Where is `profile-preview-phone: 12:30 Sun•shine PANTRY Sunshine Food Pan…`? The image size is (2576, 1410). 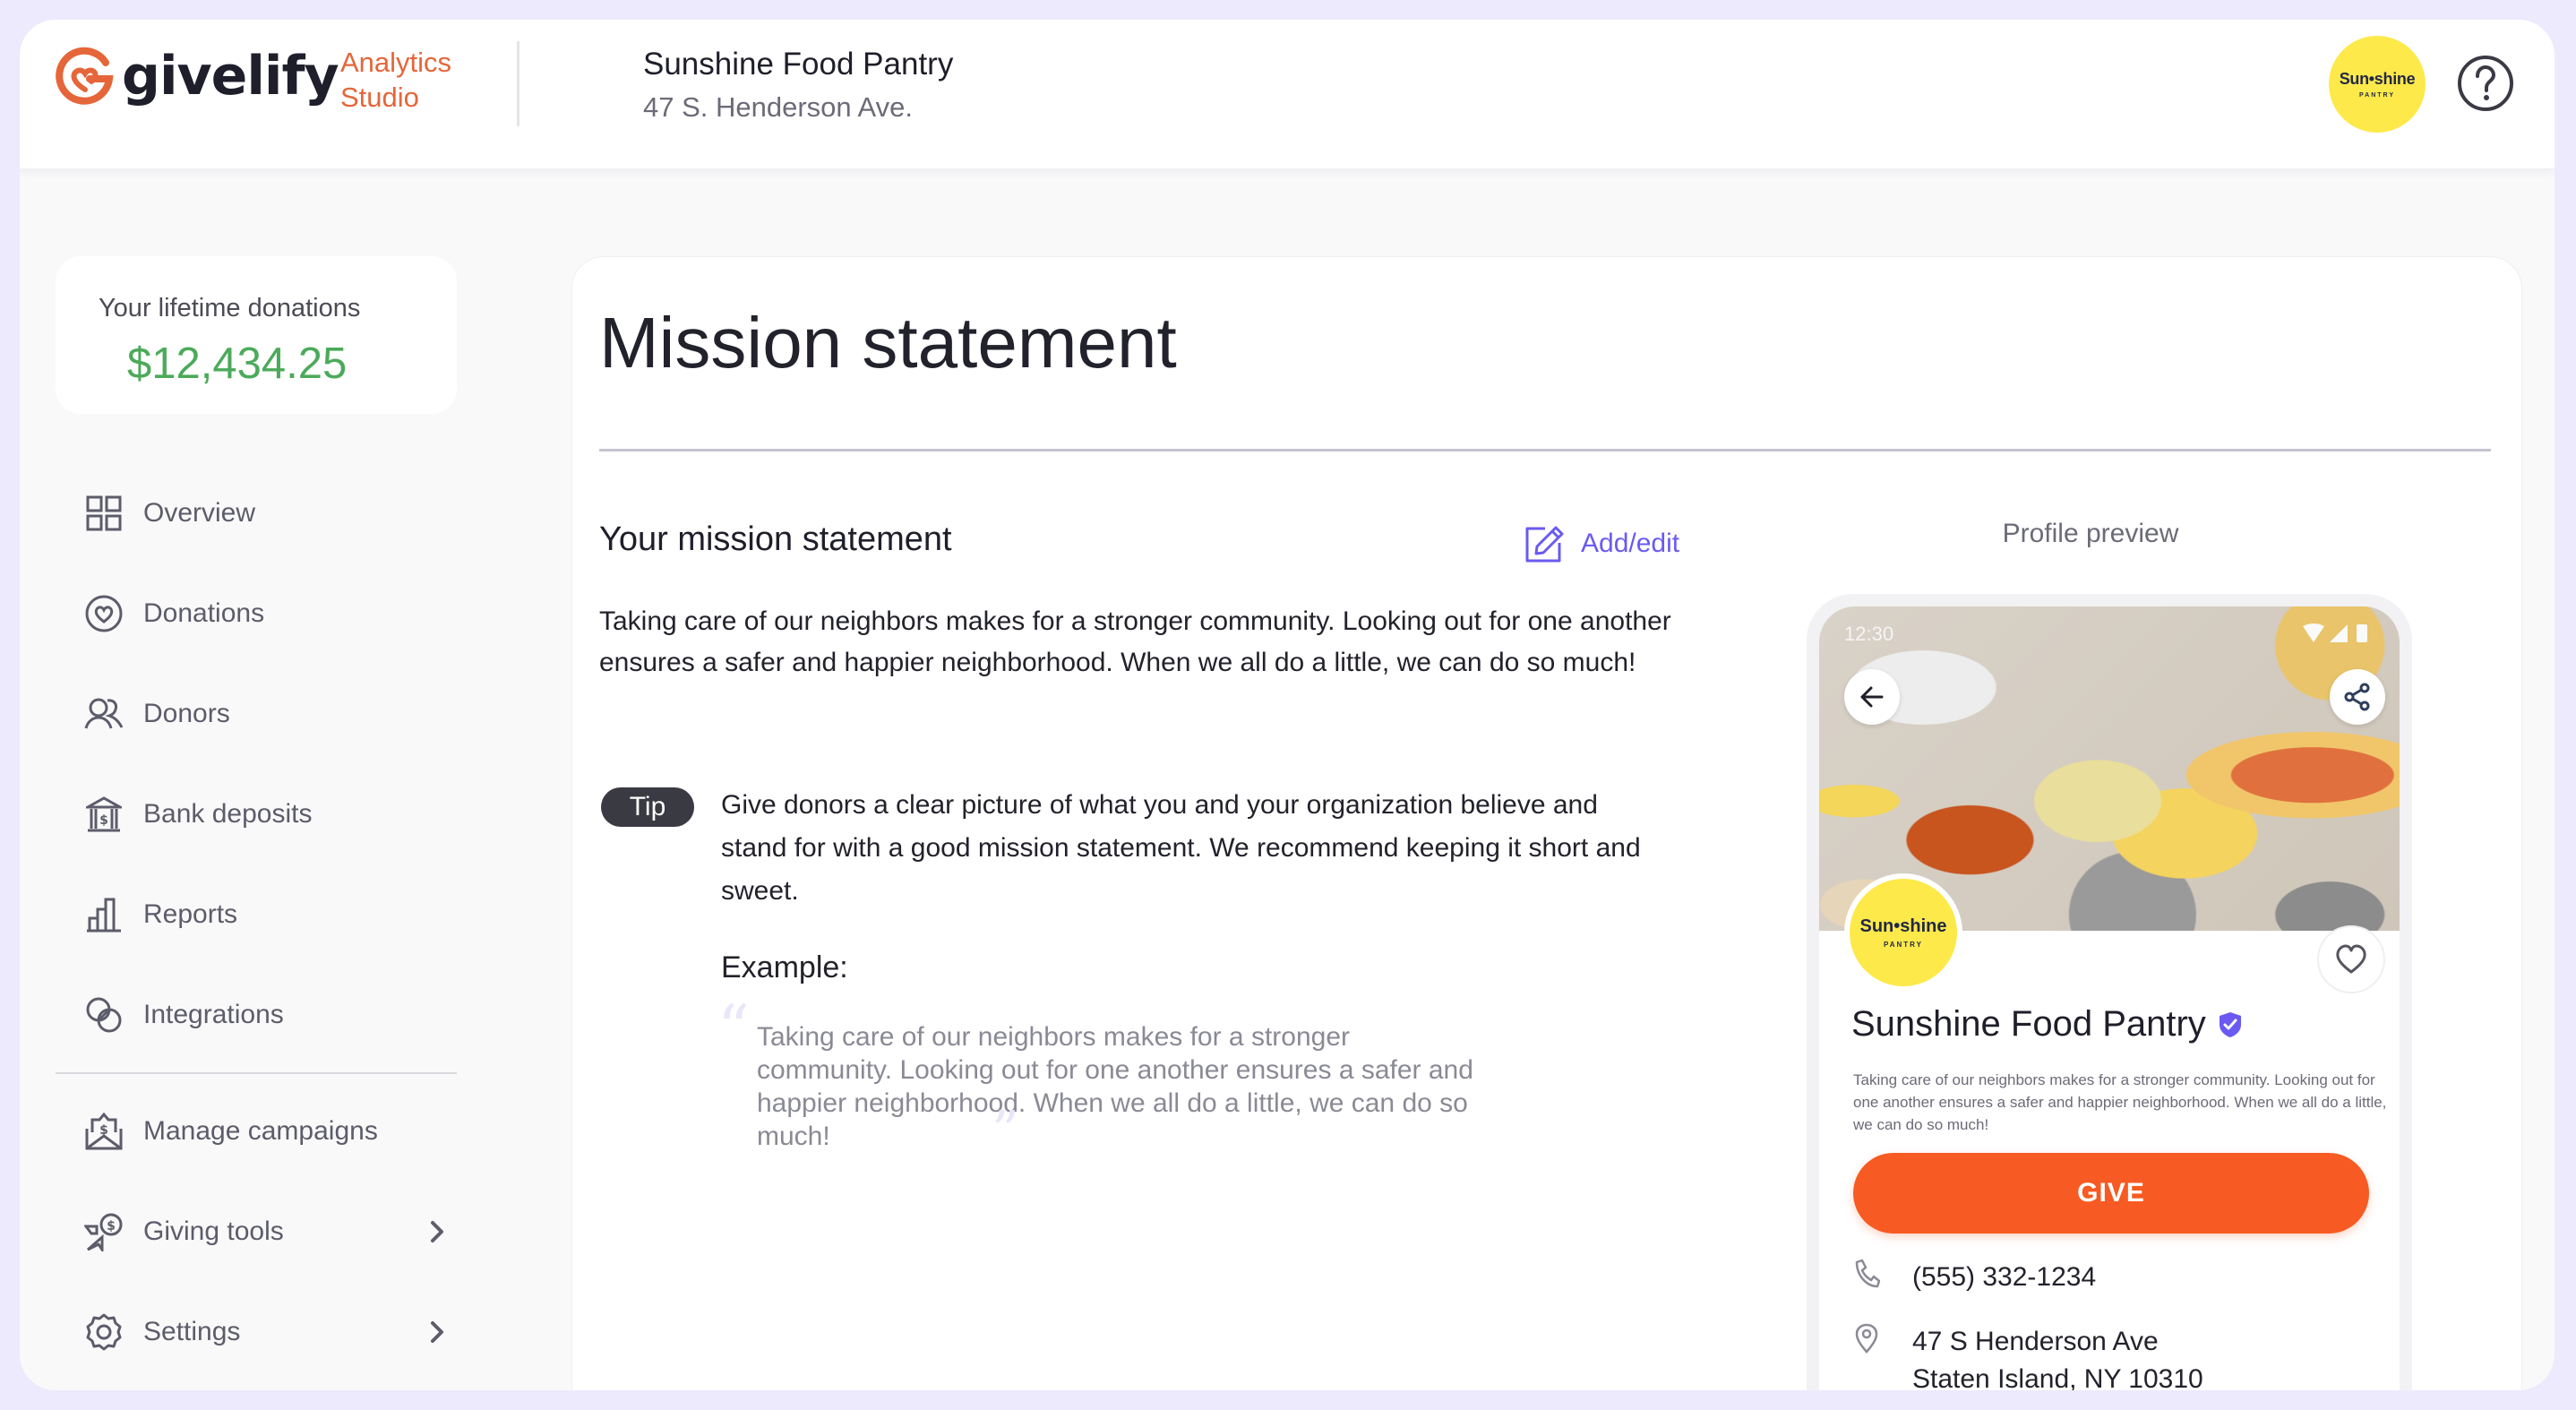
profile-preview-phone: 12:30 Sun•shine PANTRY Sunshine Food Pan… is located at coordinates (2109, 992).